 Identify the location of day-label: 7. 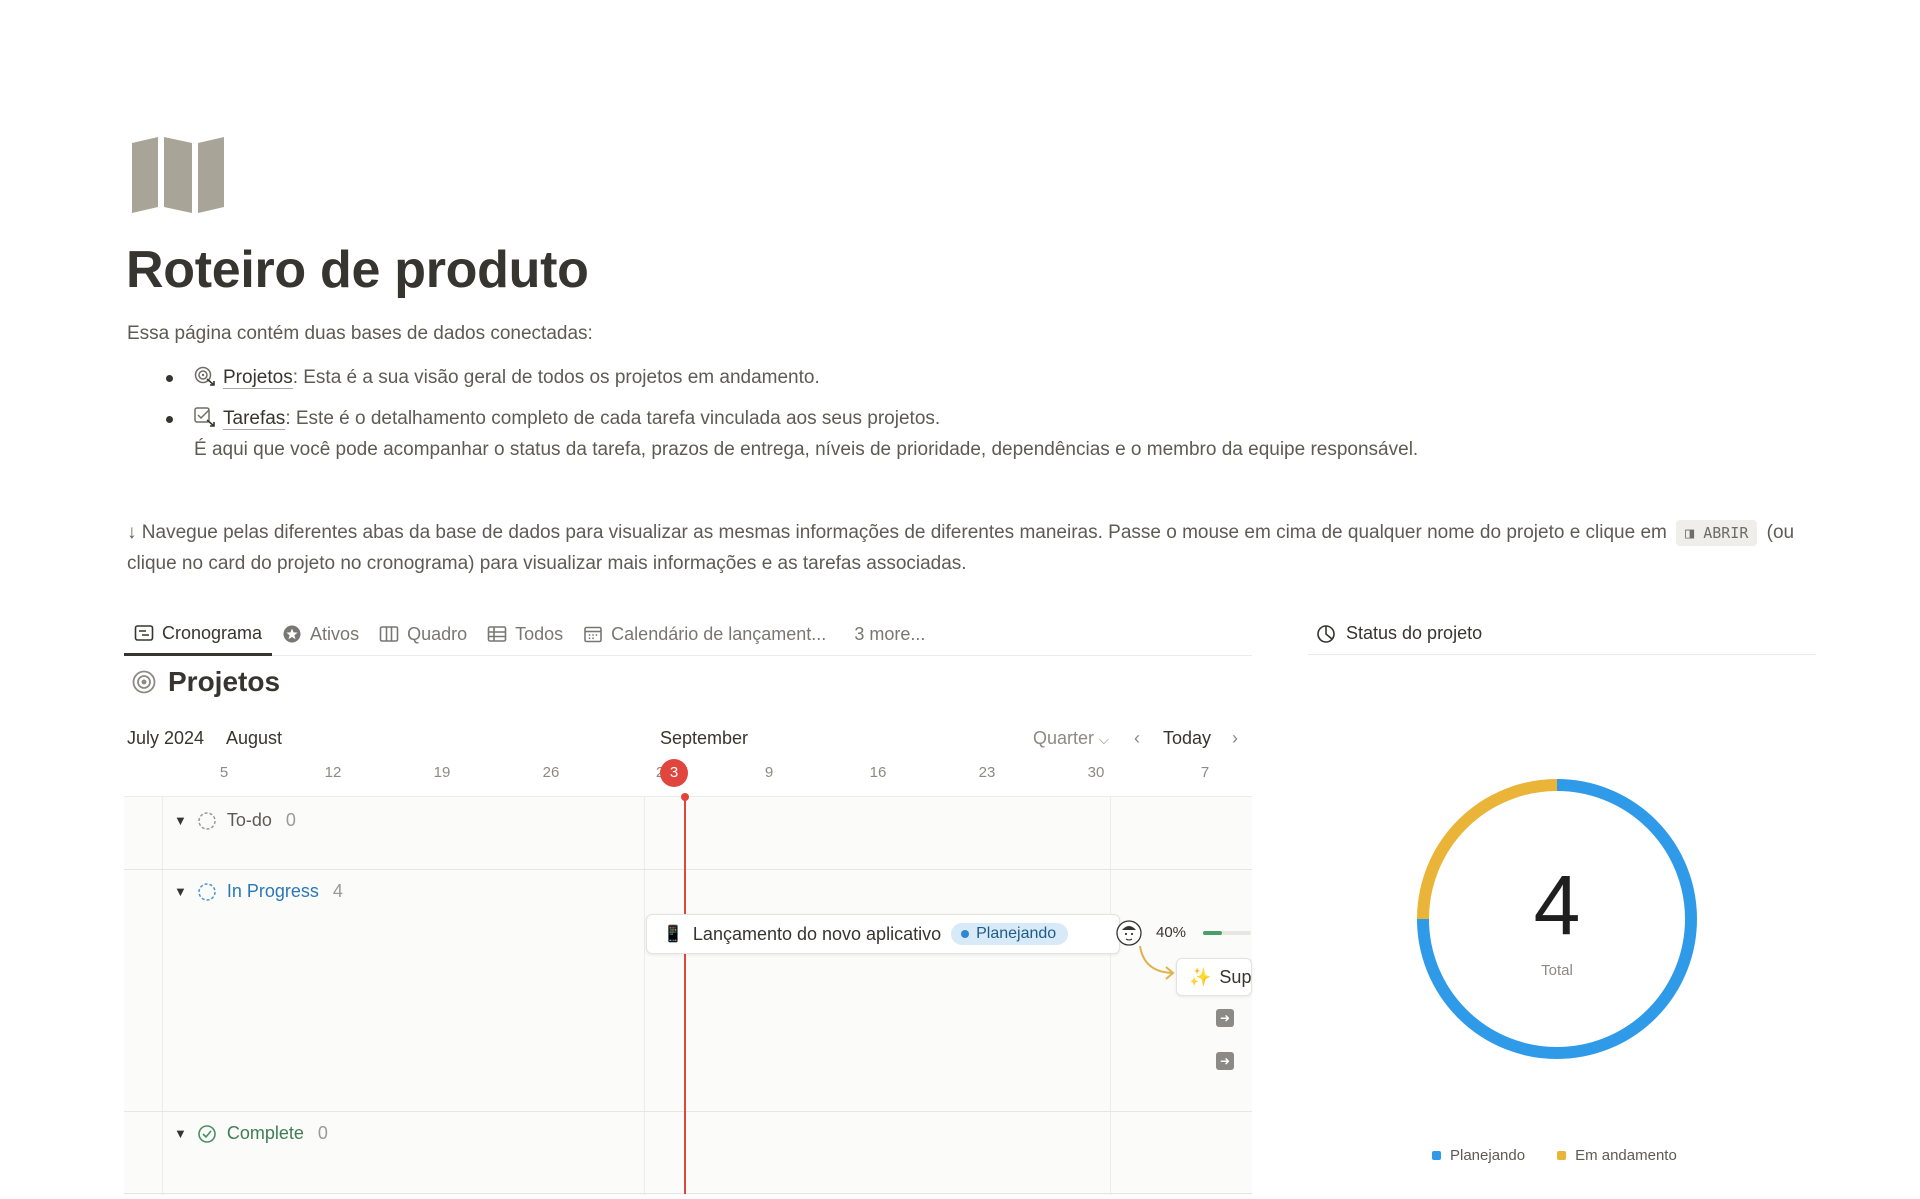
(1205, 772).